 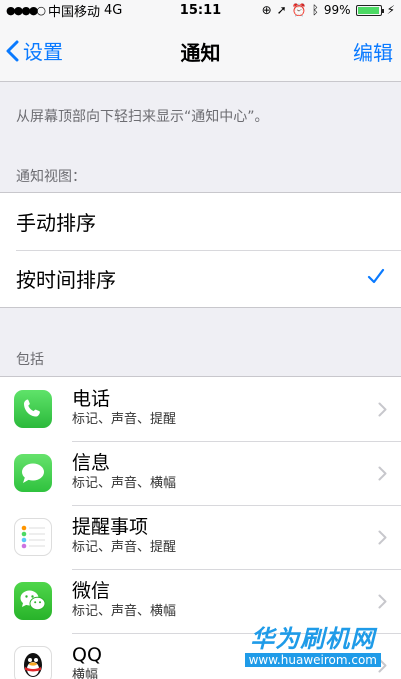 I want to click on watermark: 华为刷机网 www.huaweirom.com, so click(x=312, y=646).